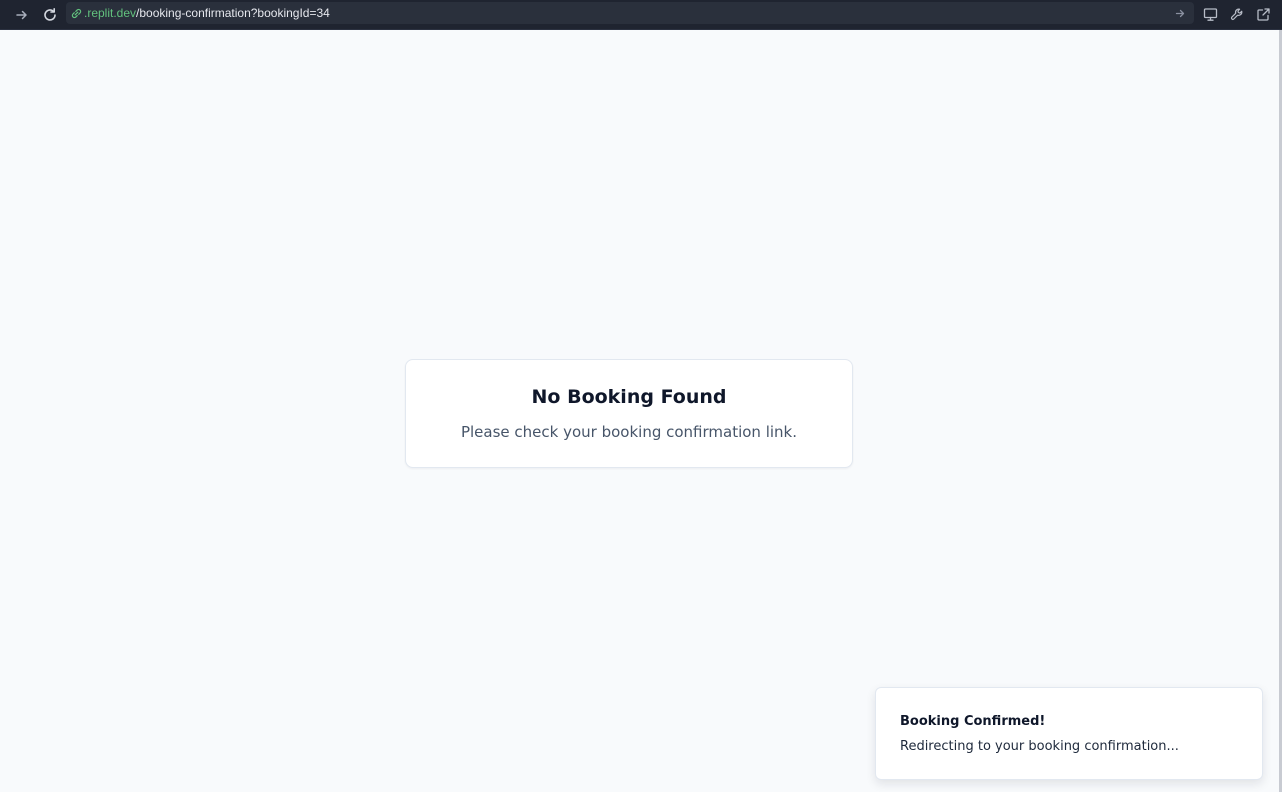  I want to click on monitor-icon, so click(1210, 14).